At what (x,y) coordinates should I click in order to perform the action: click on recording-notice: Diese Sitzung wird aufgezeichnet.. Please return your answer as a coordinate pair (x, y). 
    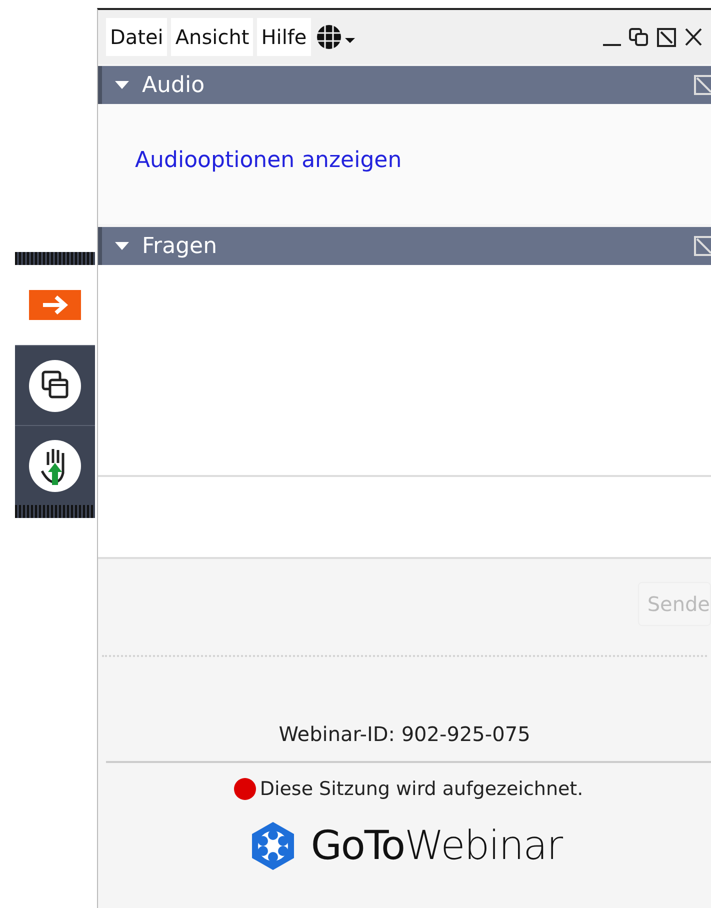
    Looking at the image, I should click on (422, 789).